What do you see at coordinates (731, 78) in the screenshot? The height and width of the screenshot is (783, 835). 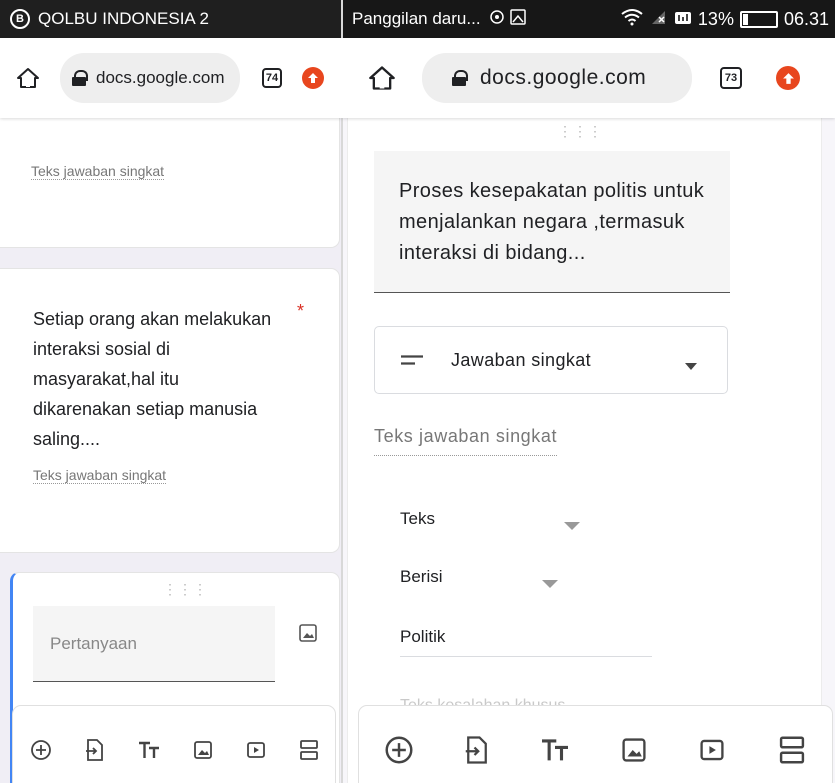 I see `tab-count-icon: 73` at bounding box center [731, 78].